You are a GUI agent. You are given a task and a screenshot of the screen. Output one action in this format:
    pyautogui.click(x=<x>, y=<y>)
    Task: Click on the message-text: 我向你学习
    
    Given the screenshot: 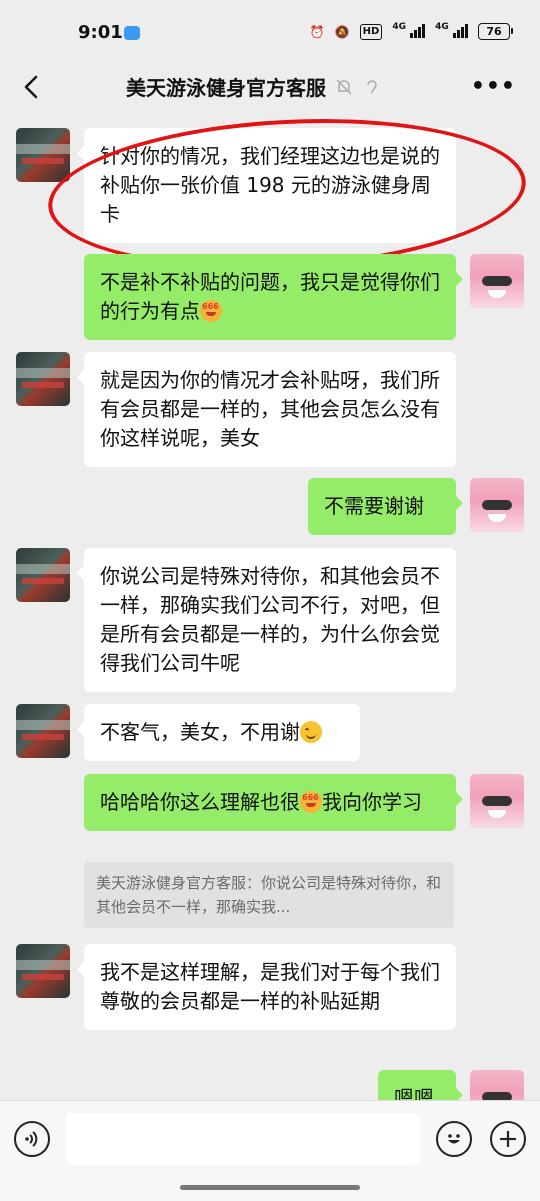 What is the action you would take?
    pyautogui.click(x=372, y=802)
    